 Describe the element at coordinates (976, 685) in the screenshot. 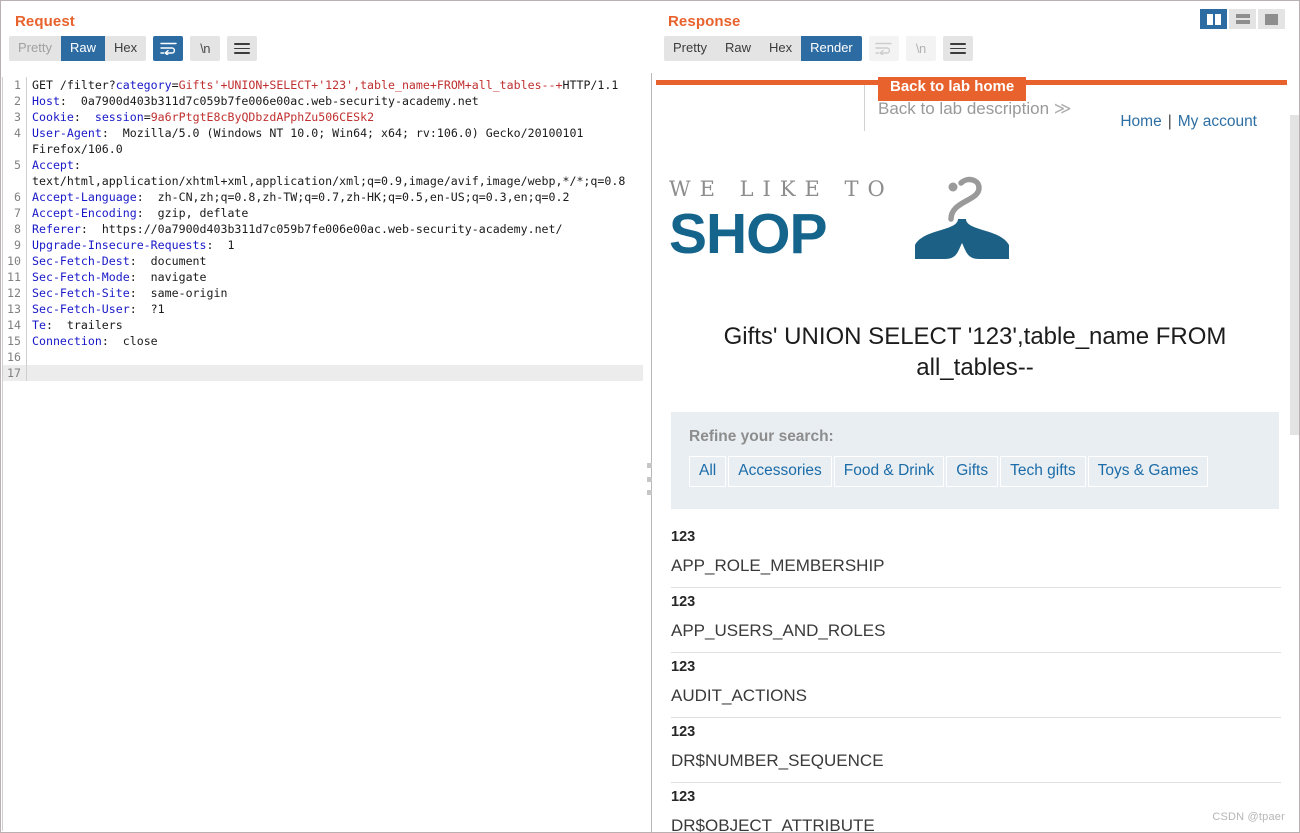

I see `search-result-row: 123 AUDIT_ACTIONS` at that location.